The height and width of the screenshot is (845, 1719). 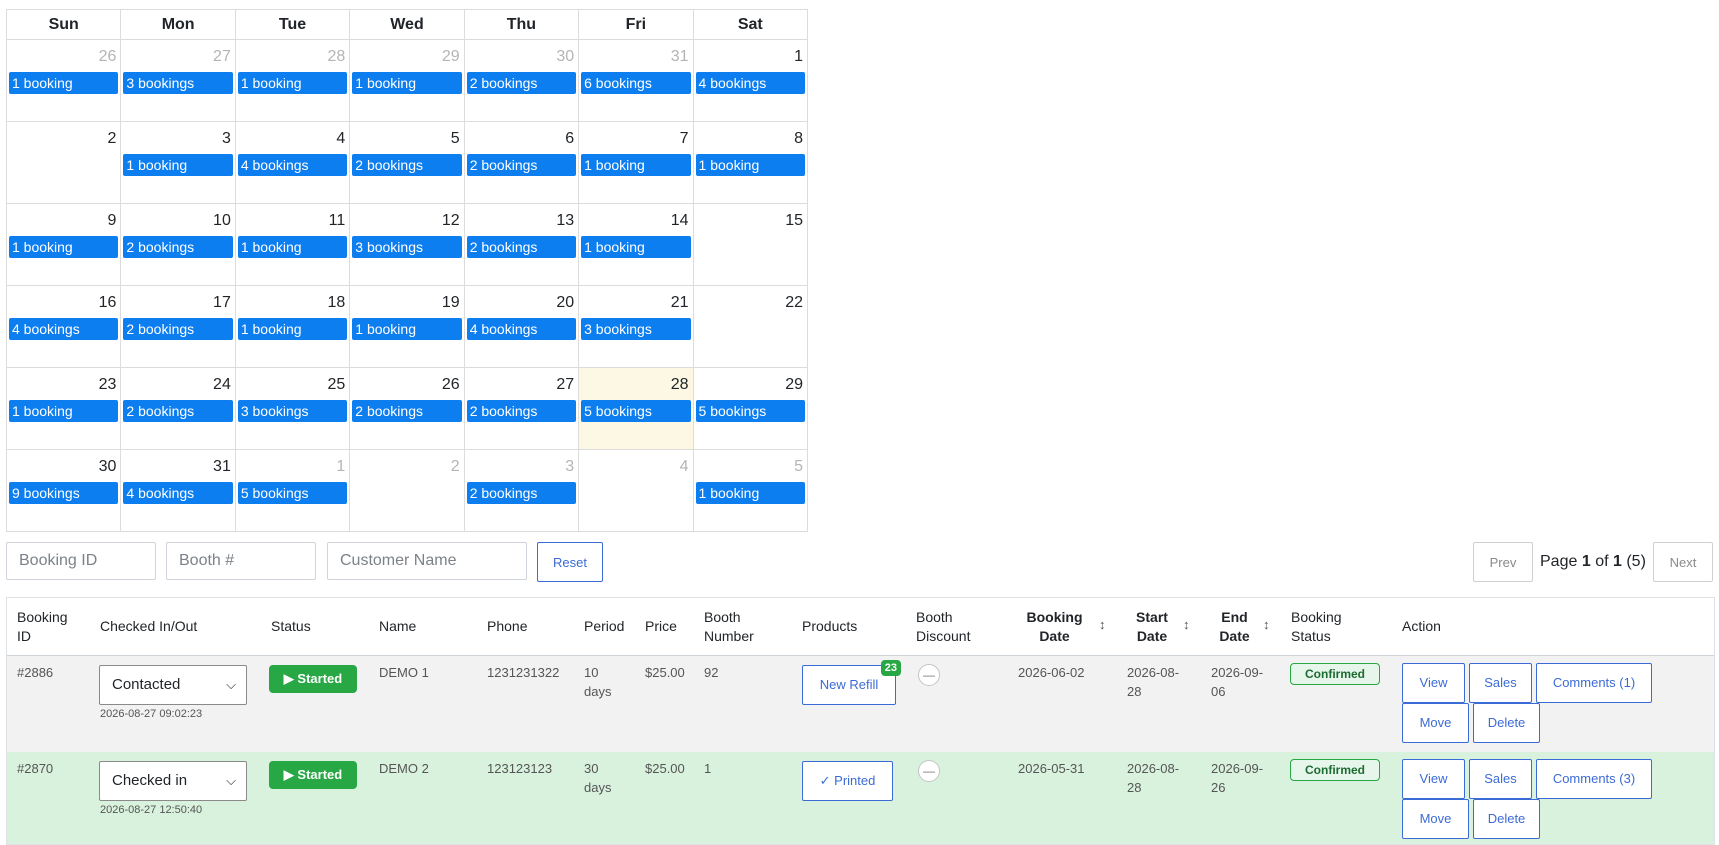 I want to click on calendar-day: 10 2 bookings, so click(x=178, y=244).